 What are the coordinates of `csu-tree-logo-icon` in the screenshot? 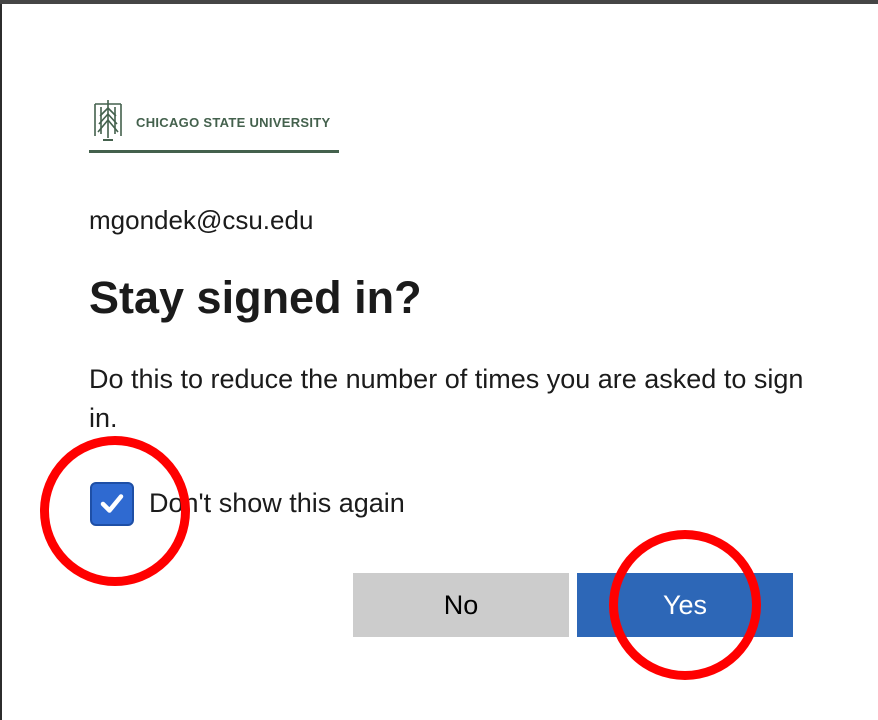 It's located at (108, 120).